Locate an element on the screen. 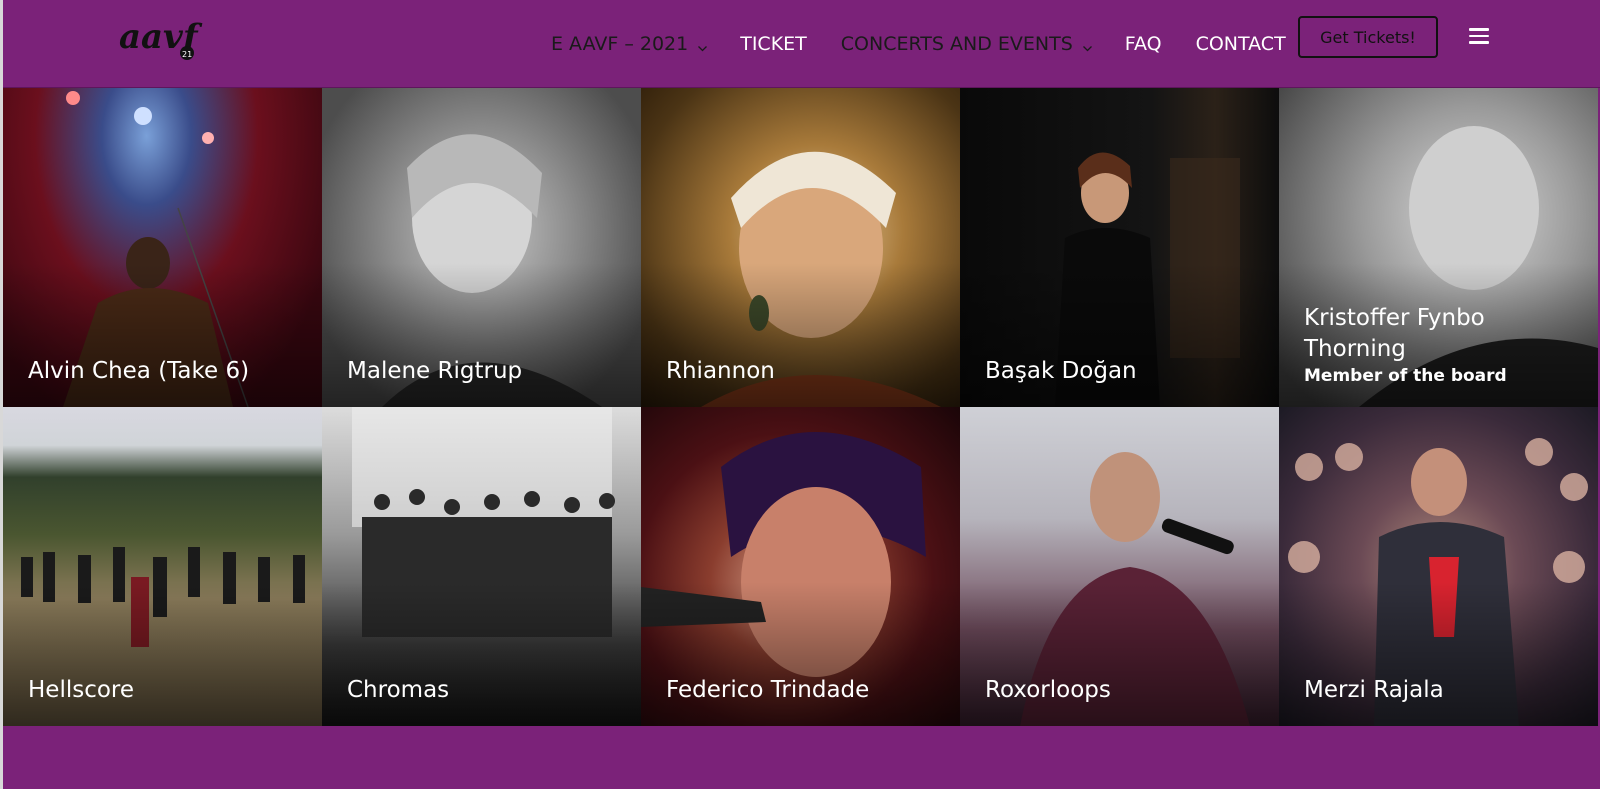 Image resolution: width=1600 pixels, height=789 pixels. artist-caption: Hellscore is located at coordinates (170, 690).